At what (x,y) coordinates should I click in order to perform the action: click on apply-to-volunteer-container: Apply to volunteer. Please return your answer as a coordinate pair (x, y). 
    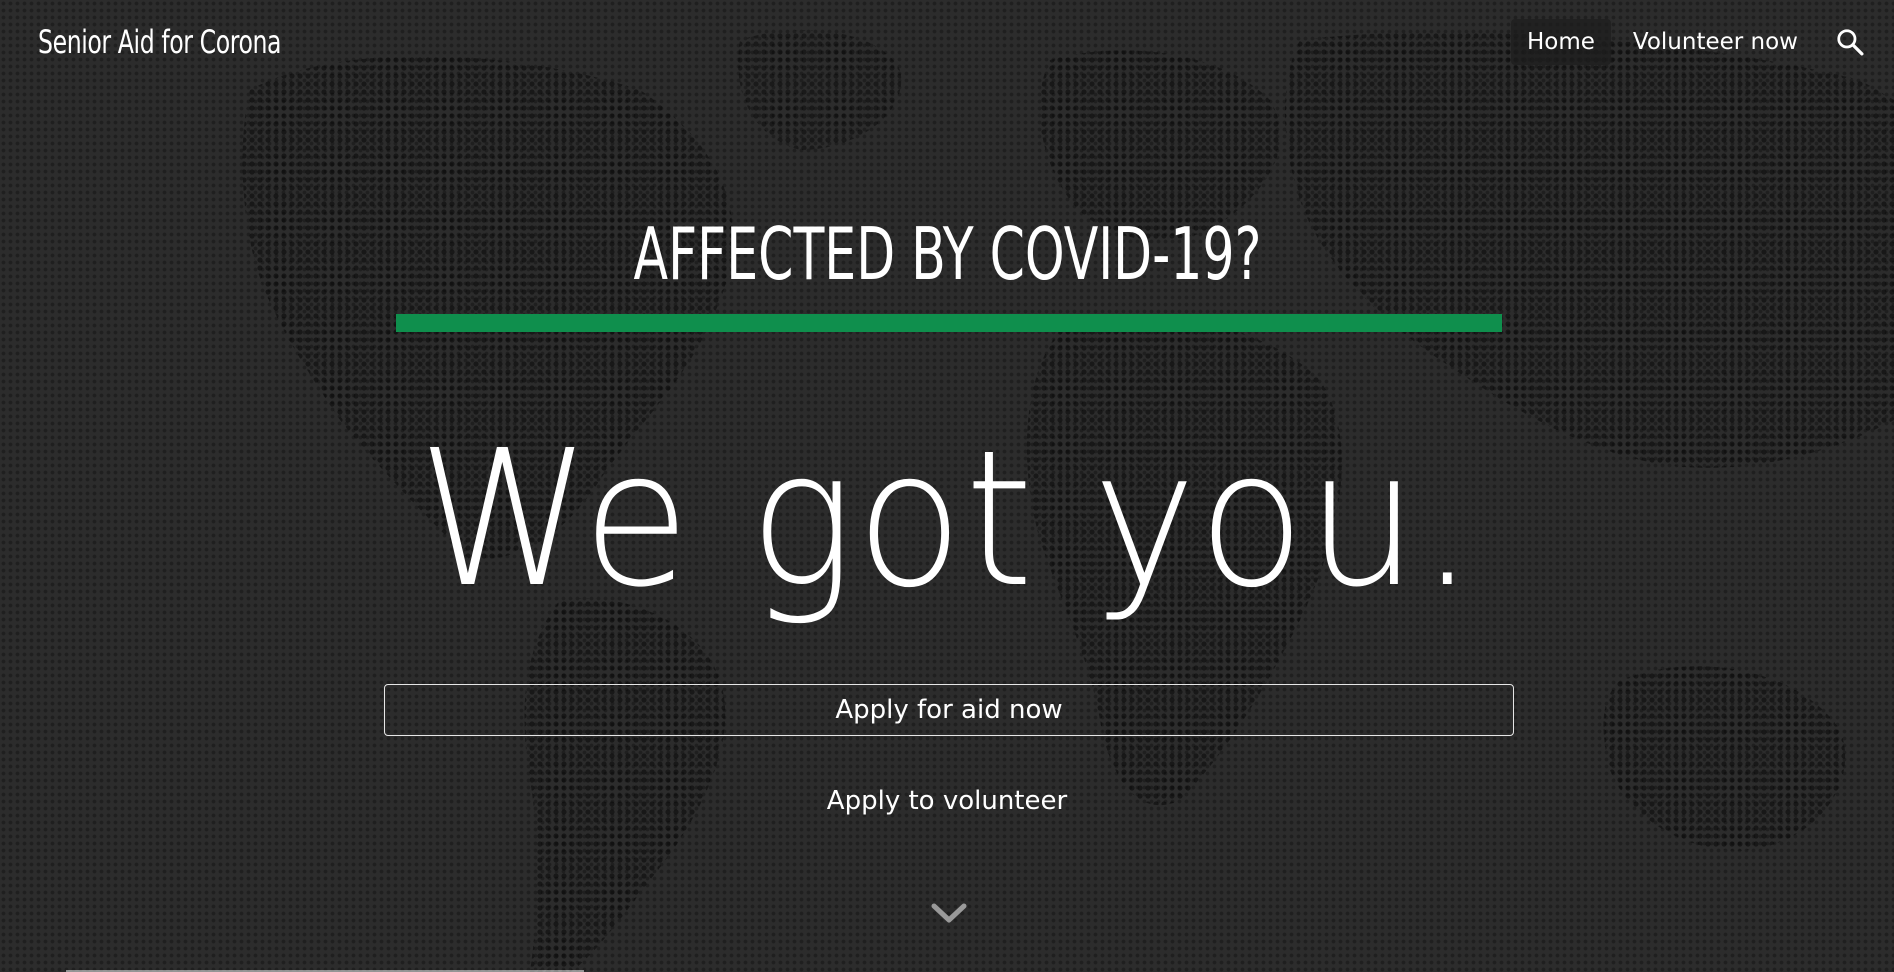
    Looking at the image, I should click on (947, 801).